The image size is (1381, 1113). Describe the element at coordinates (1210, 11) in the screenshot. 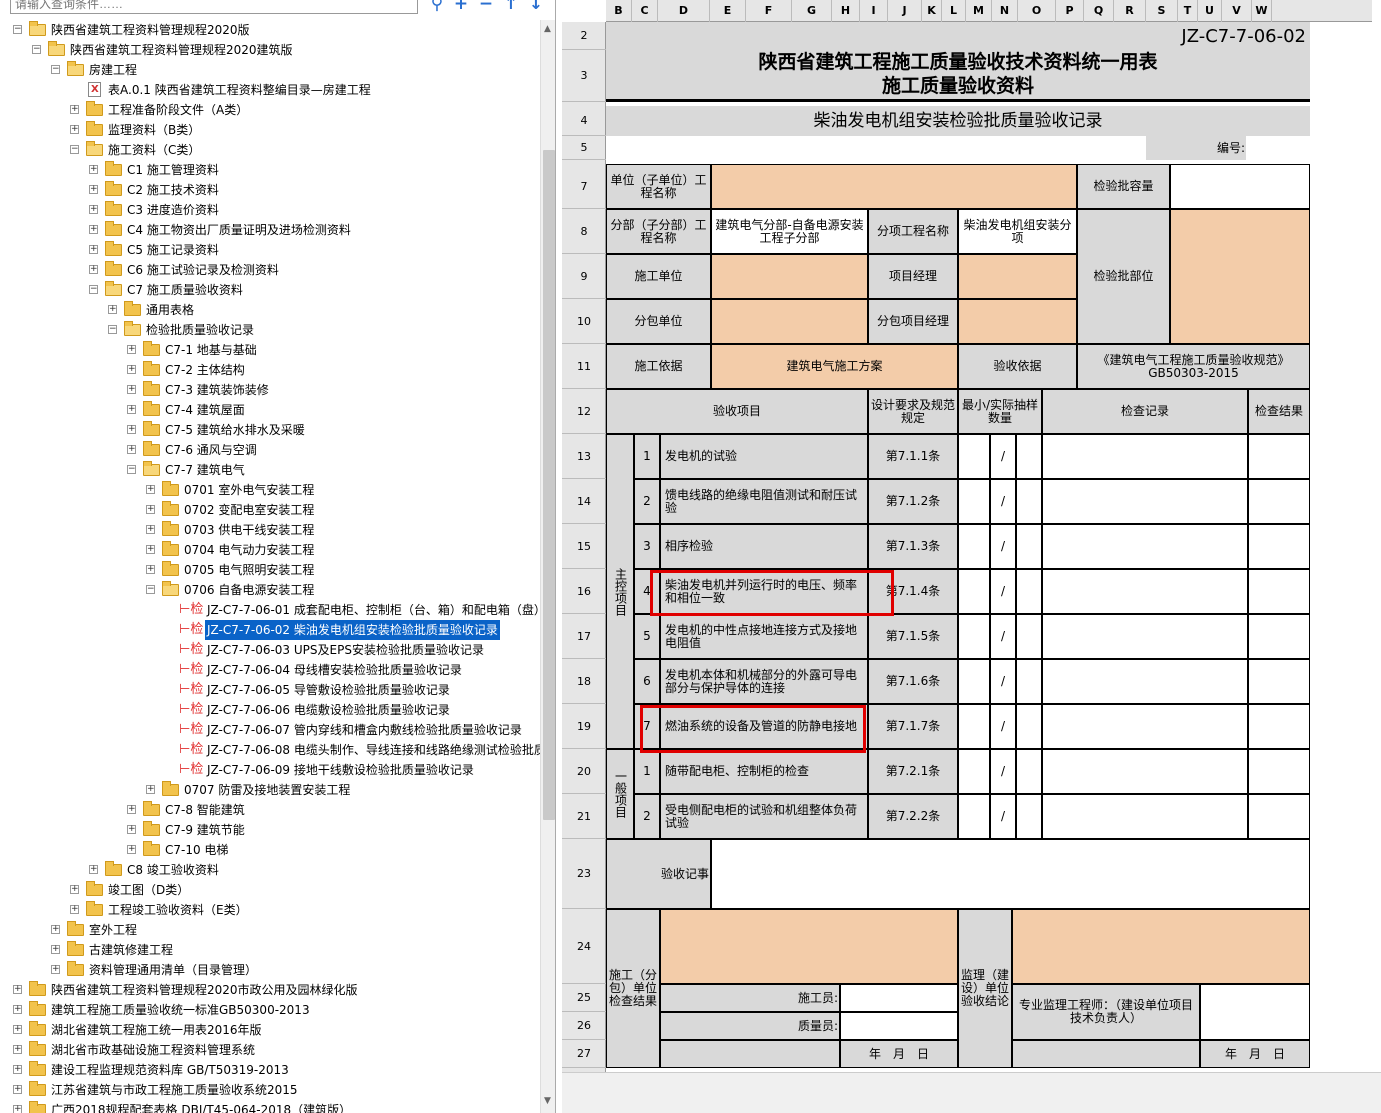

I see `column-header: U` at that location.